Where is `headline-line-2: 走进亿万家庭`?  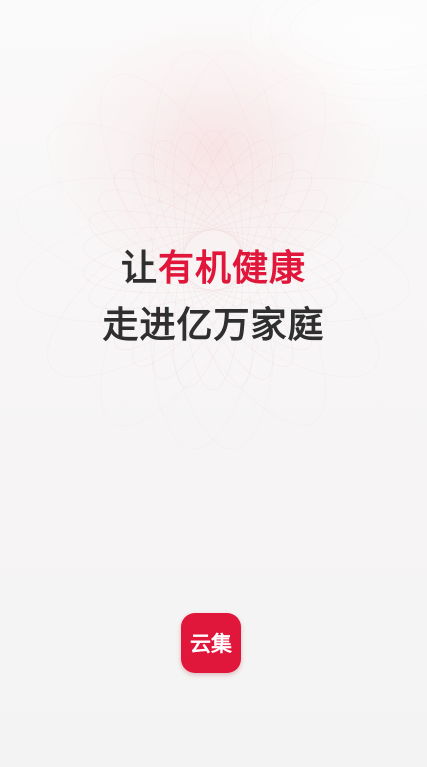 headline-line-2: 走进亿万家庭 is located at coordinates (213, 325).